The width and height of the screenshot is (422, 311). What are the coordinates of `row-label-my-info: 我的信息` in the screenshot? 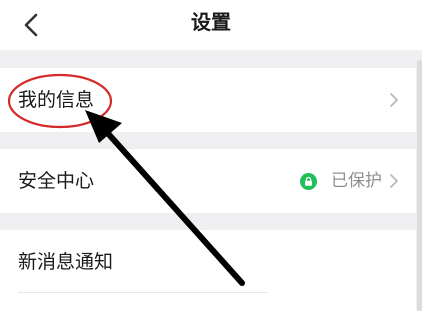 It's located at (56, 100).